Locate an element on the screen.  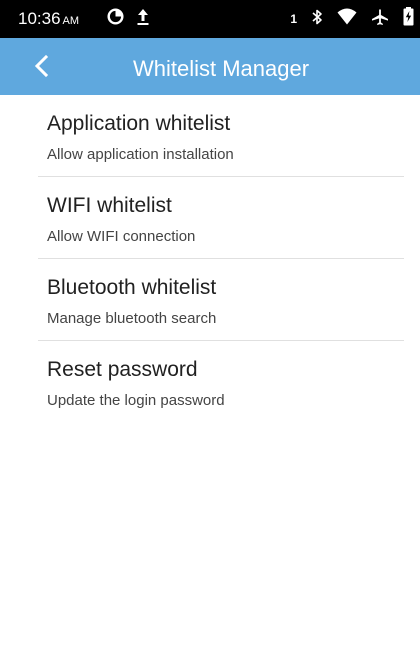
data-saver-icon is located at coordinates (115, 19).